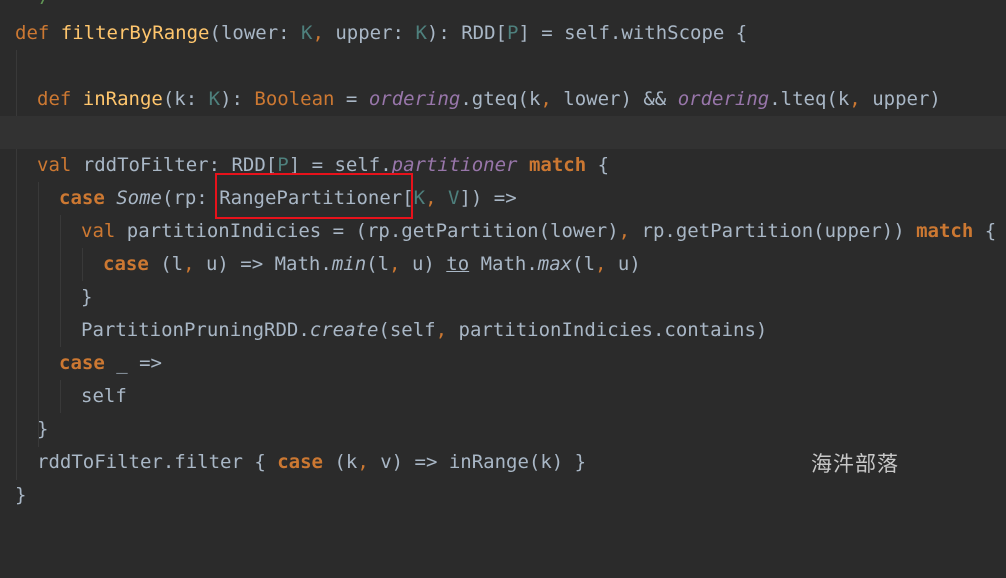 The image size is (1006, 578). What do you see at coordinates (477, 462) in the screenshot?
I see `code-text: v) => inRange(k) }` at bounding box center [477, 462].